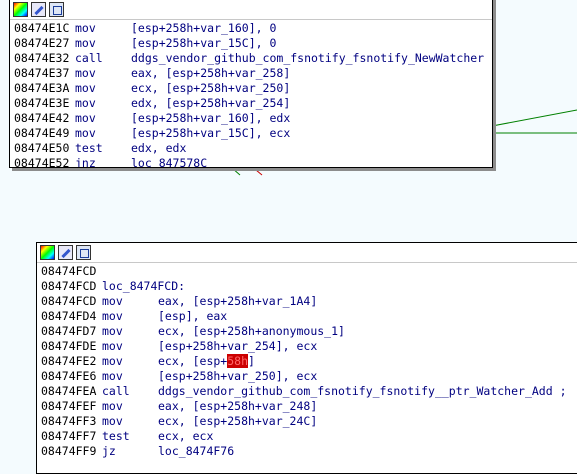  What do you see at coordinates (42, 133) in the screenshot?
I see `address: 08474E49` at bounding box center [42, 133].